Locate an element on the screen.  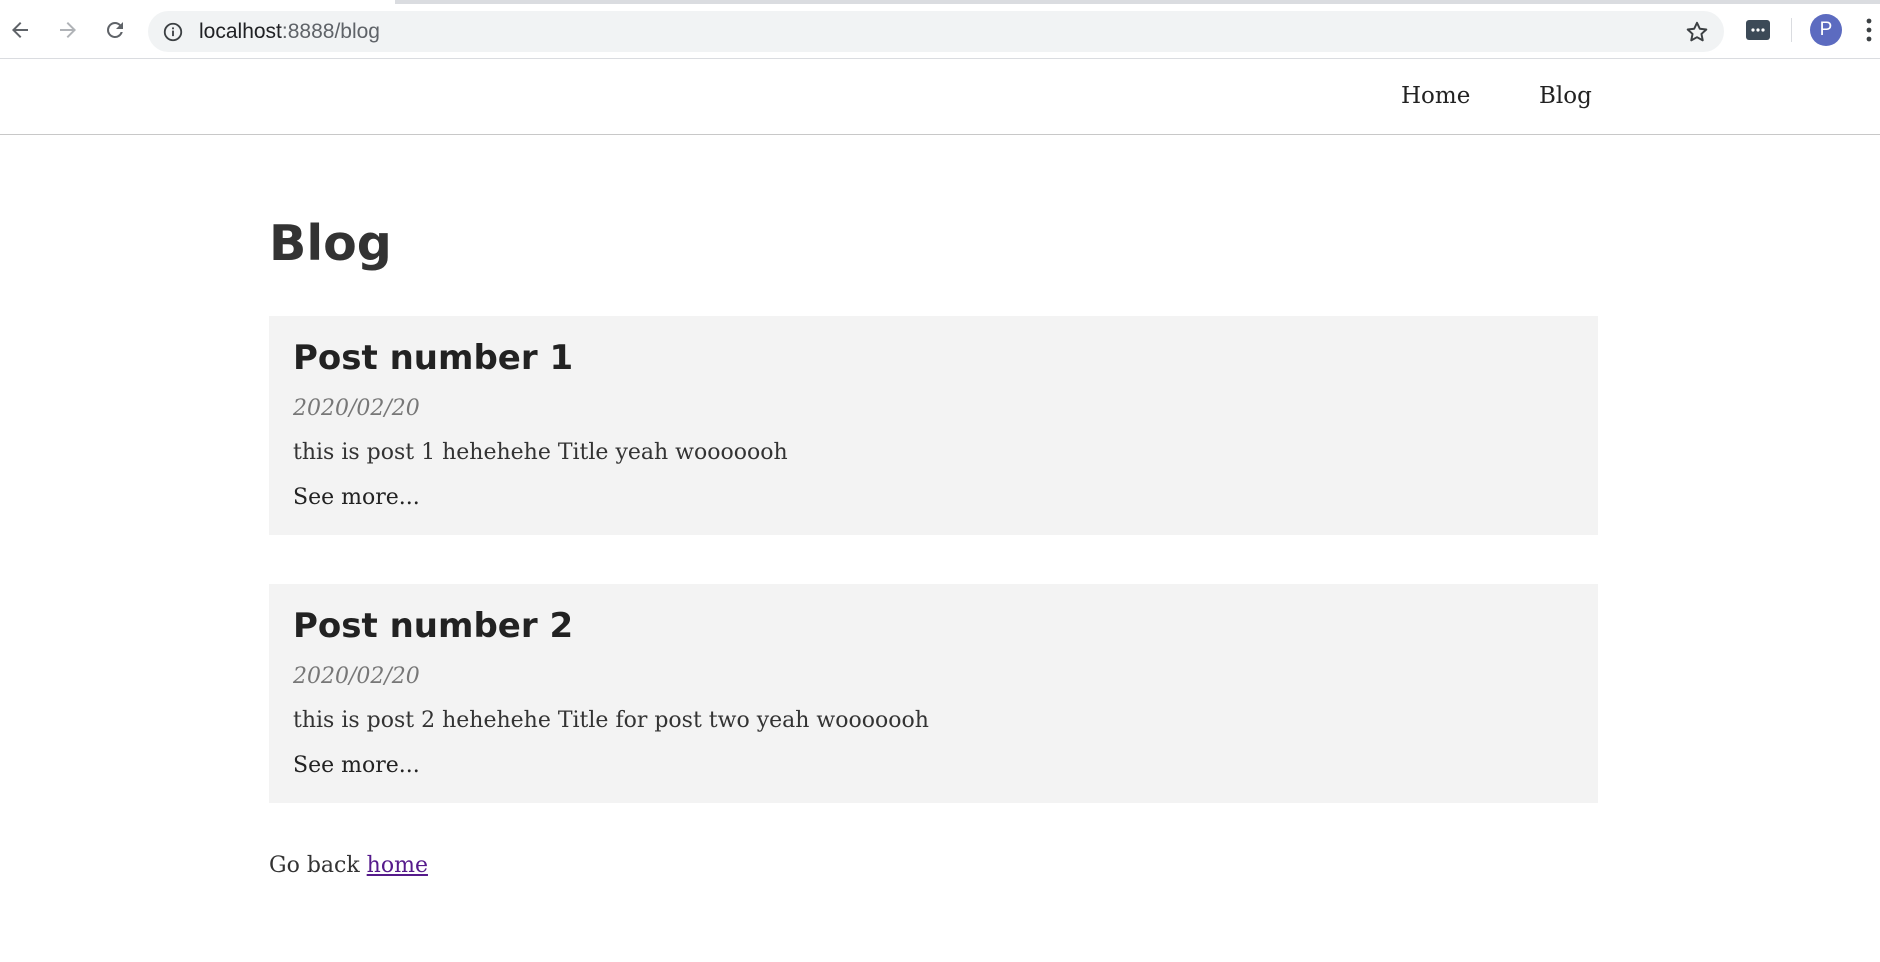
star-icon is located at coordinates (1697, 32).